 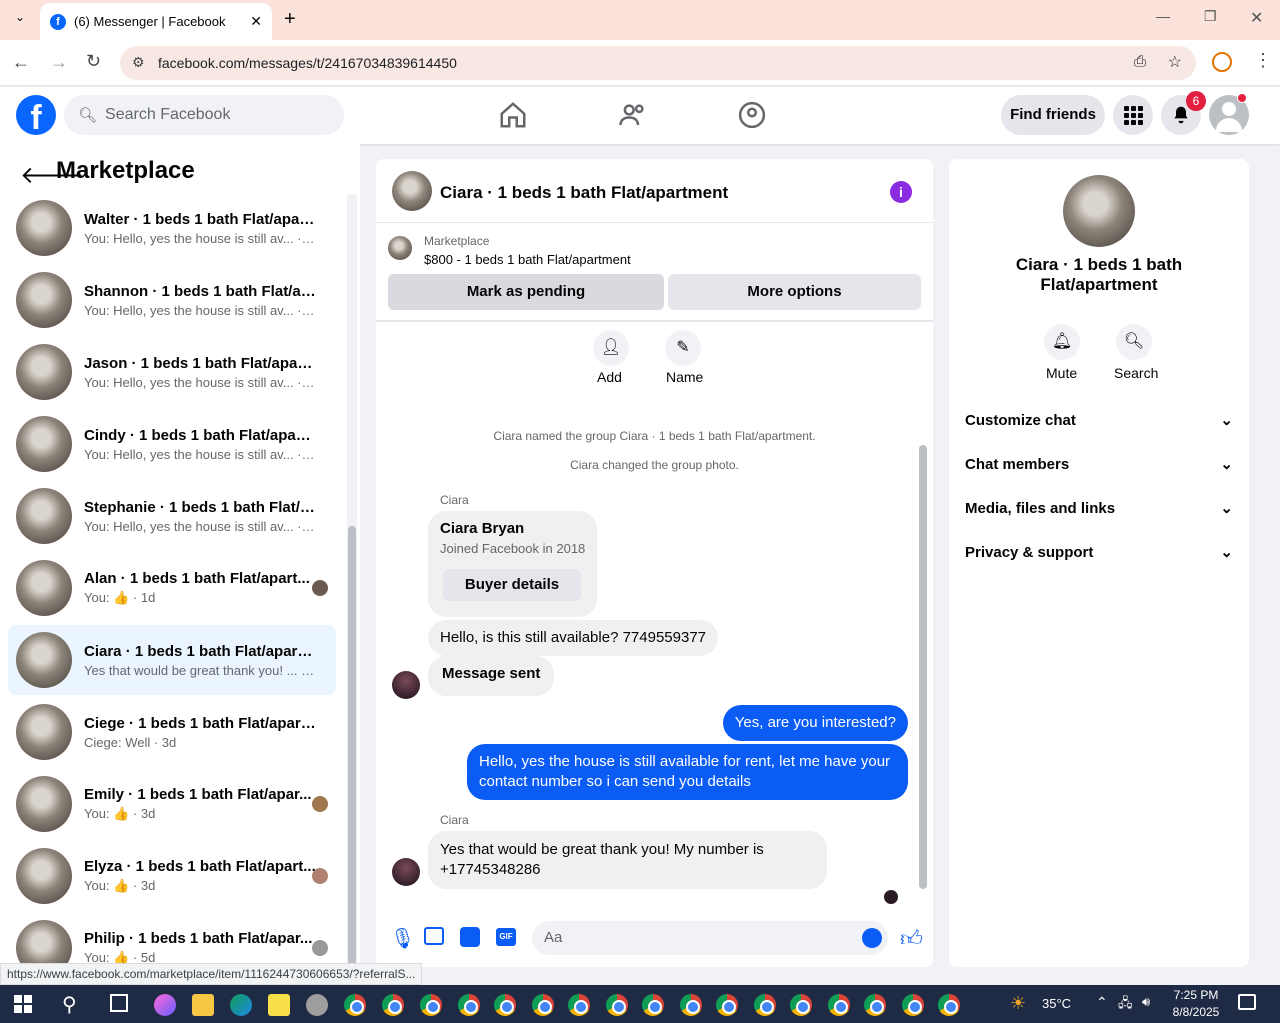 I want to click on install-app-icon: ⎙, so click(x=1140, y=61).